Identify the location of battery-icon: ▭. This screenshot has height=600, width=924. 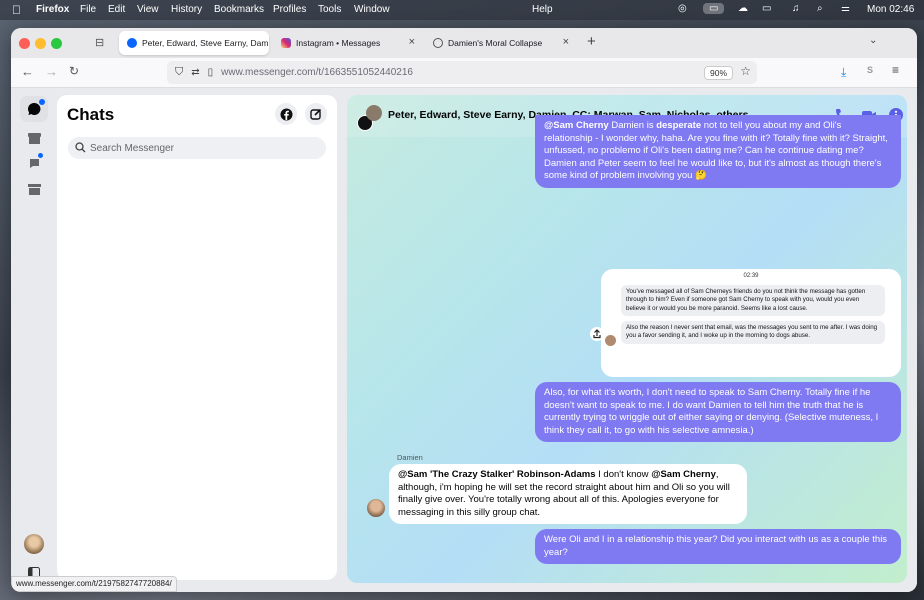
(766, 8).